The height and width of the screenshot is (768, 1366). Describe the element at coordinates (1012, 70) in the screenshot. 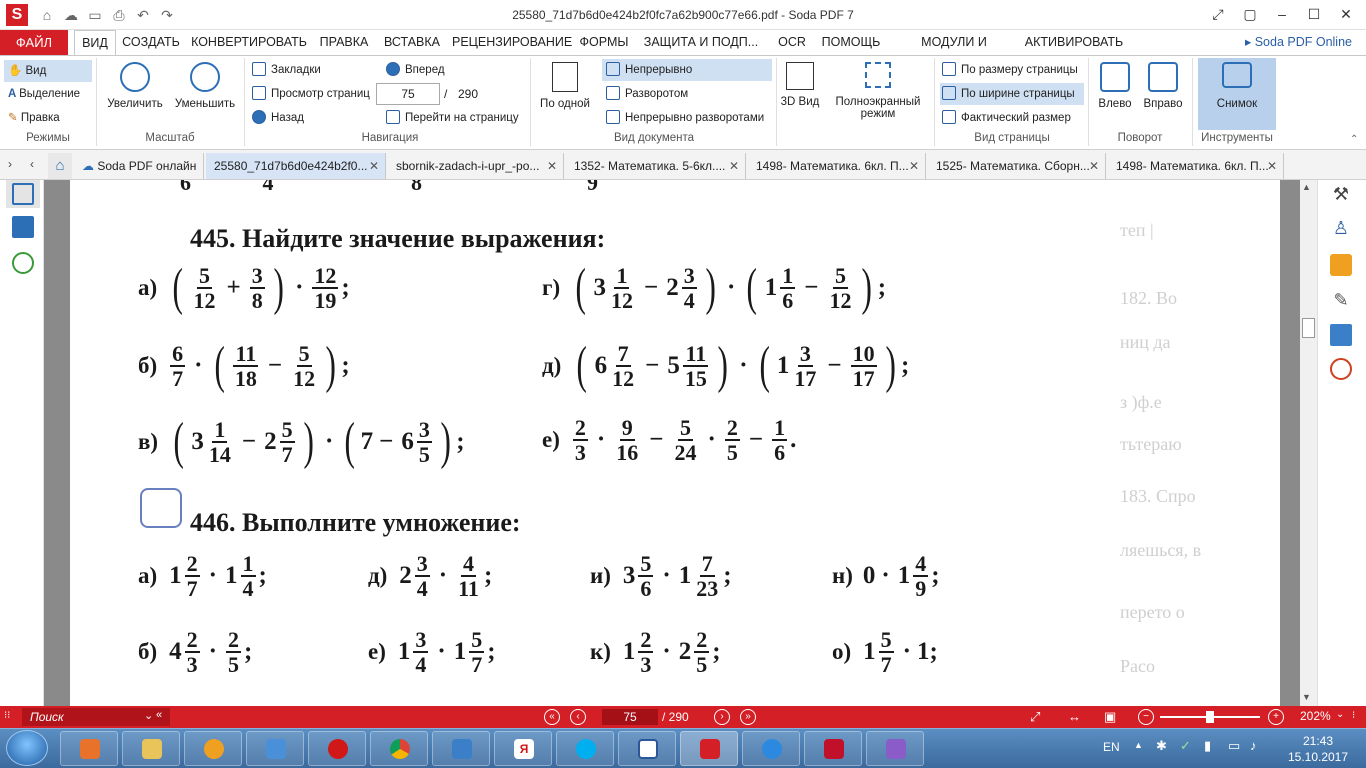

I see `fit-page-button: По размеру страницы` at that location.